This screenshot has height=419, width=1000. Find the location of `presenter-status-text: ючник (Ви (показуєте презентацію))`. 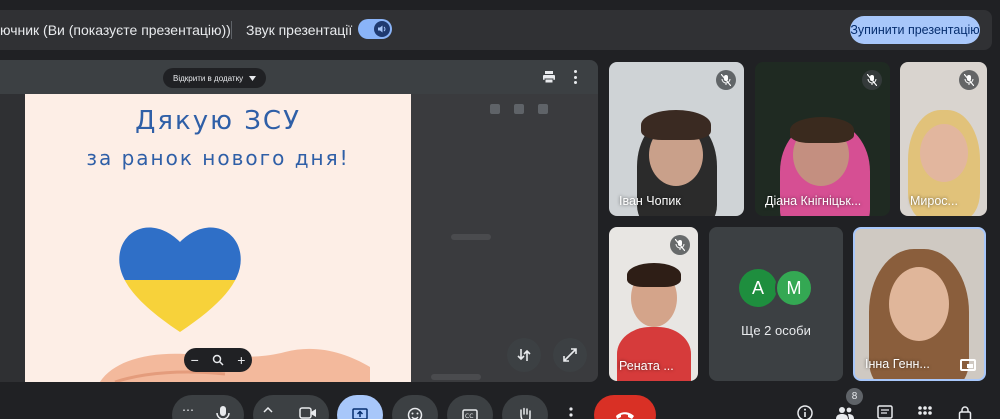

presenter-status-text: ючник (Ви (показуєте презентацію)) is located at coordinates (115, 30).